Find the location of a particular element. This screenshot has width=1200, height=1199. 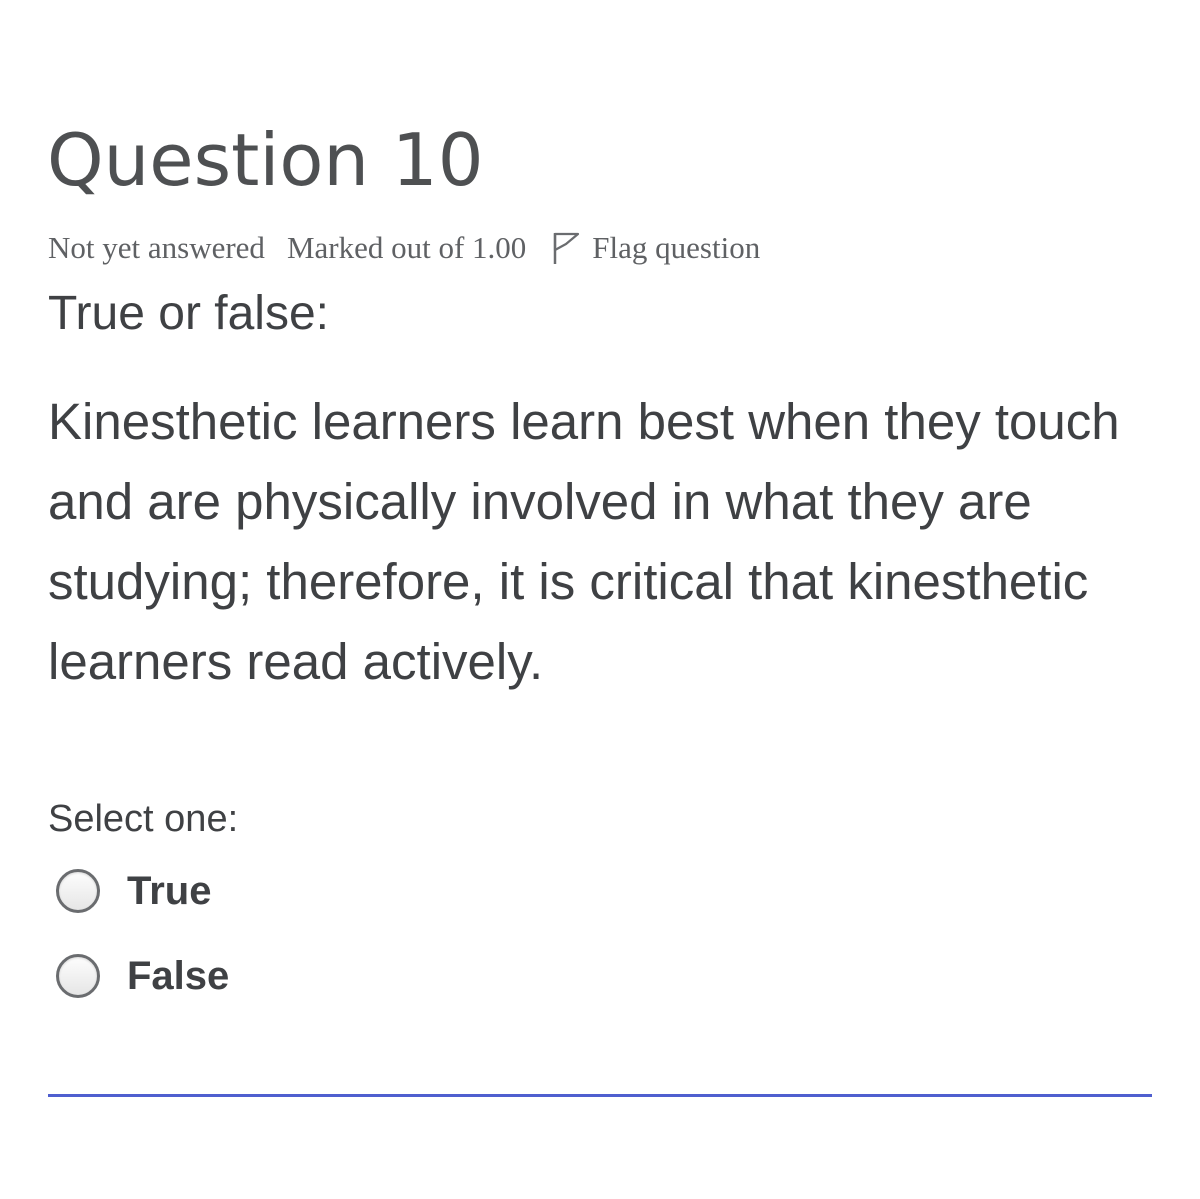

answer-option-false: False is located at coordinates (142, 976).